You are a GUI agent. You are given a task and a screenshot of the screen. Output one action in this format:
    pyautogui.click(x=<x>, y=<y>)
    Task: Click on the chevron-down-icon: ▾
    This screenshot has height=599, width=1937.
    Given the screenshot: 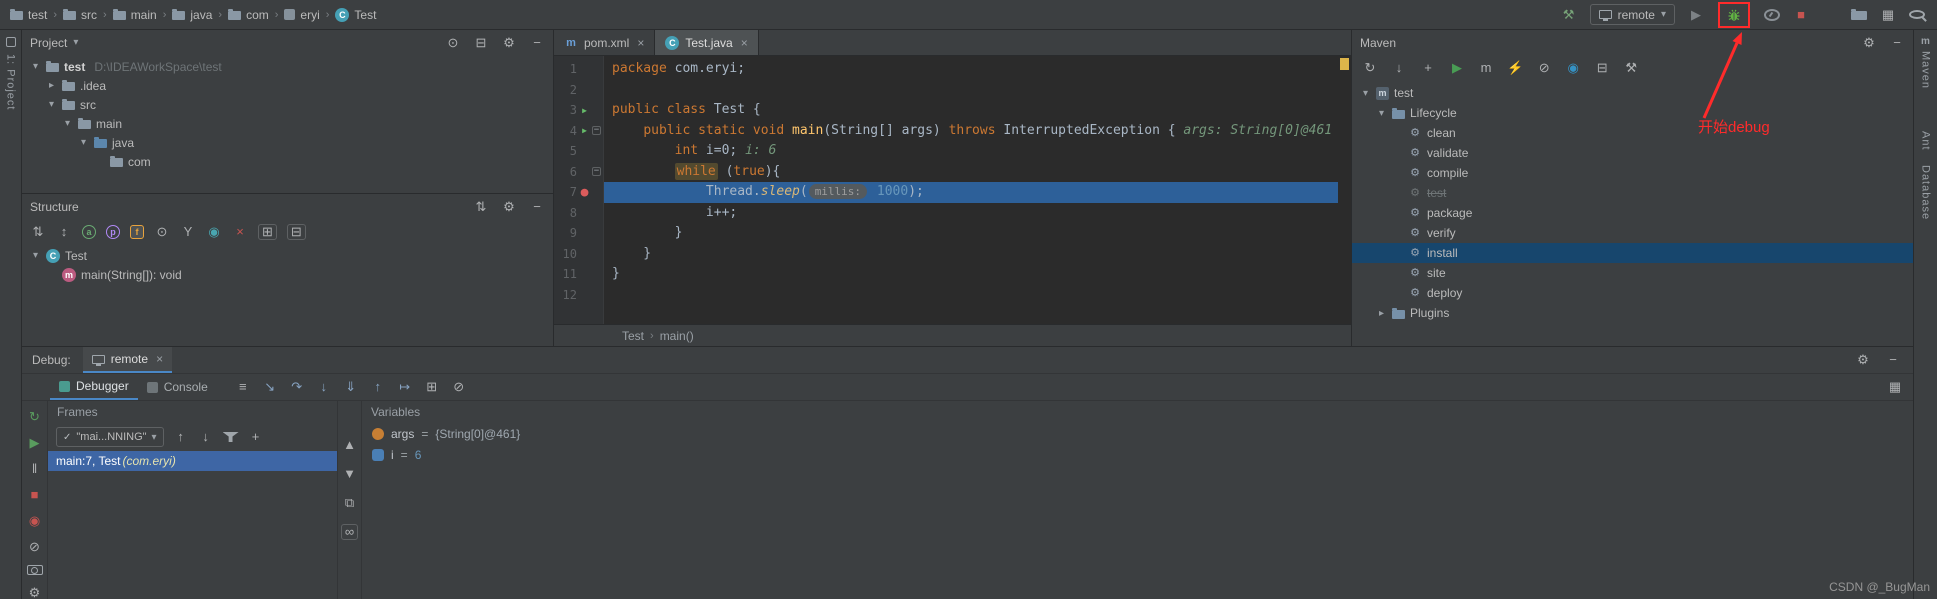 What is the action you would take?
    pyautogui.click(x=75, y=42)
    